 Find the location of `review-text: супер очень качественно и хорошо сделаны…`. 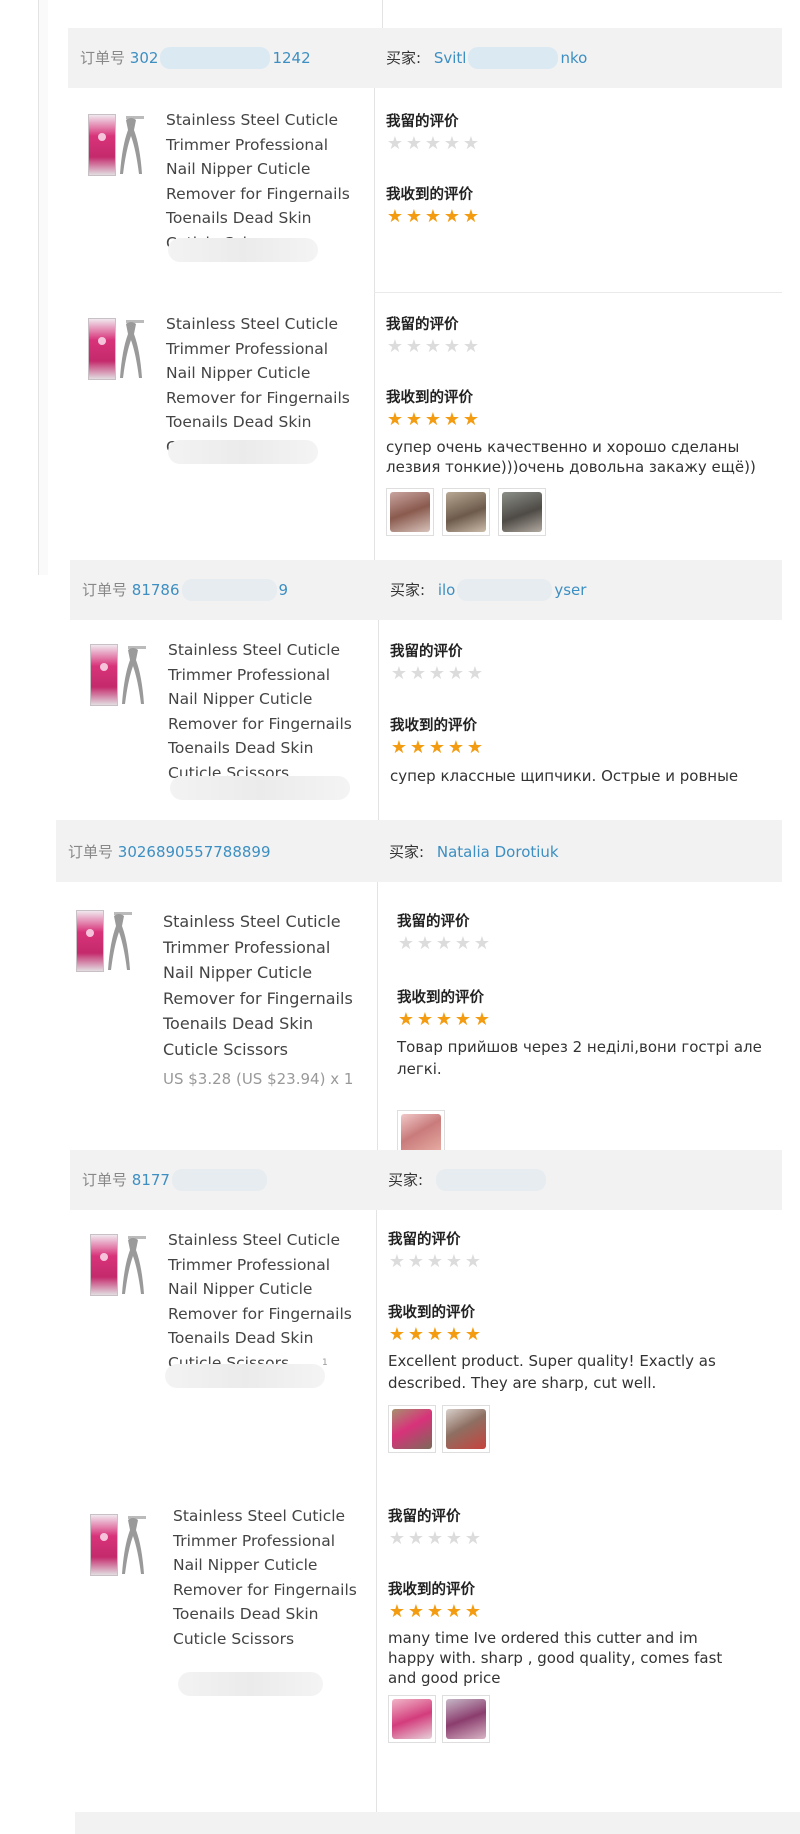

review-text: супер очень качественно и хорошо сделаны… is located at coordinates (571, 457).